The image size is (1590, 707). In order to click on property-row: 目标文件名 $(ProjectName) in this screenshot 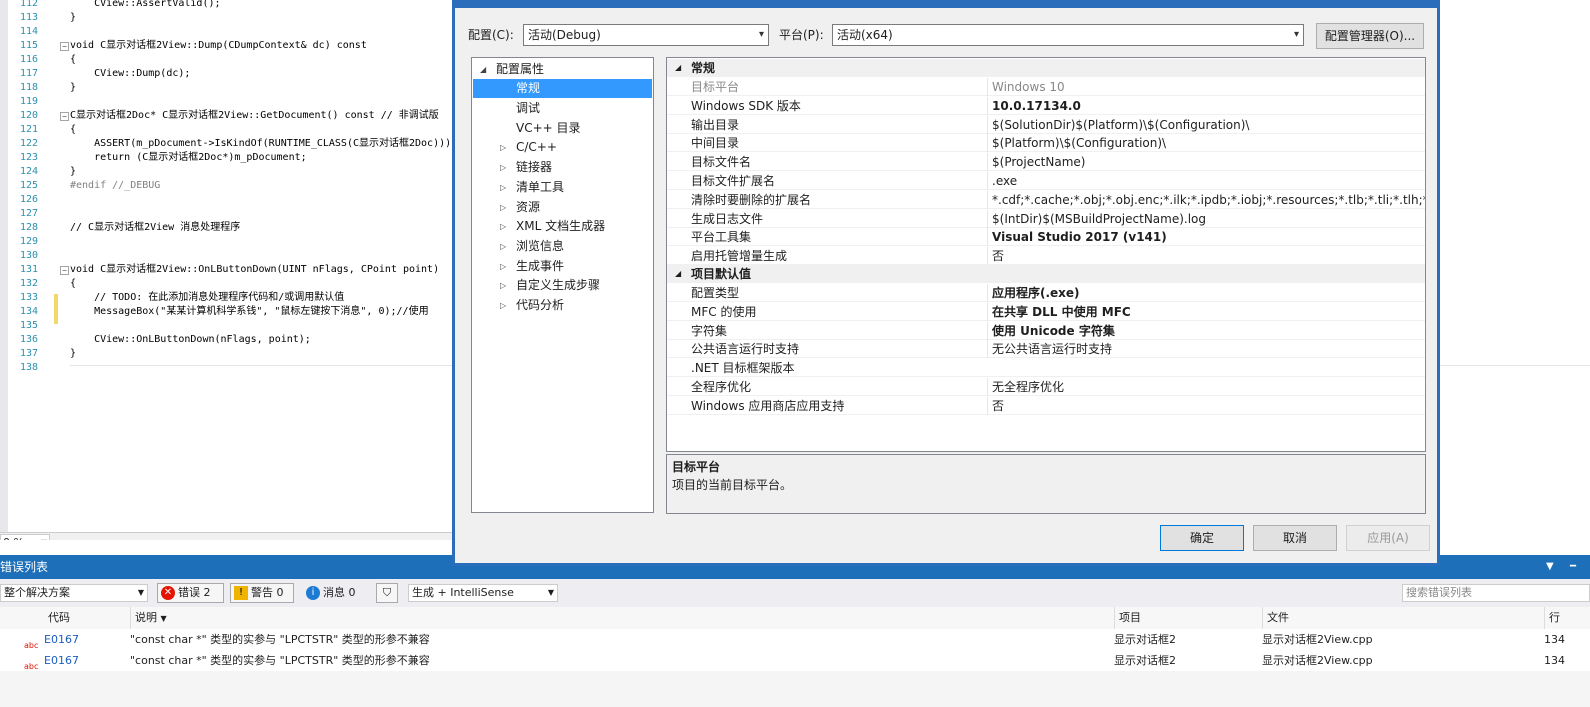, I will do `click(1046, 162)`.